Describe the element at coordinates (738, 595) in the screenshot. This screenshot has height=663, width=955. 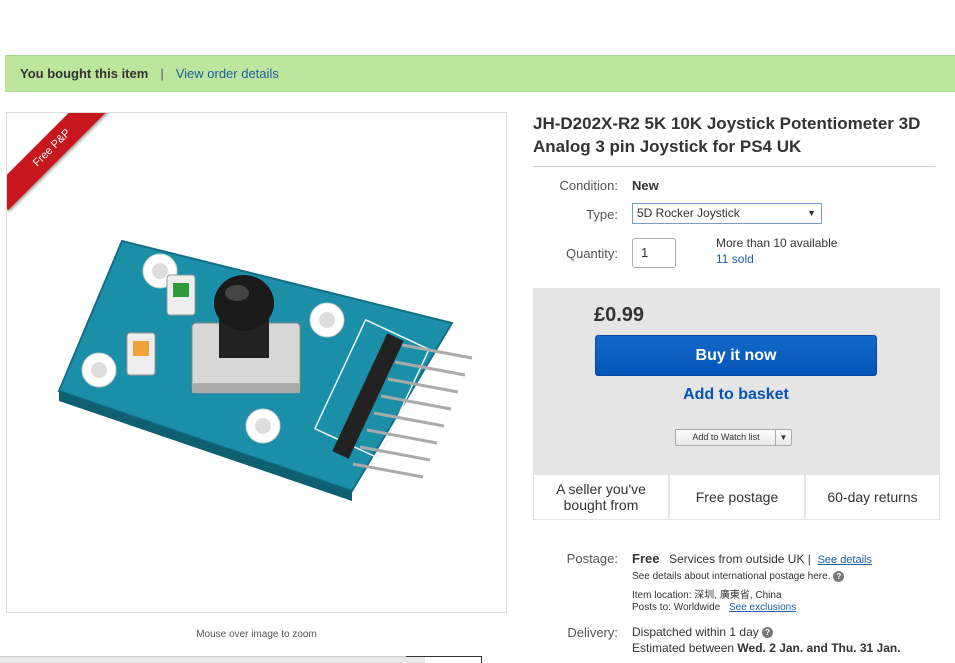
I see `location-value: 深圳, 廣東省, China` at that location.